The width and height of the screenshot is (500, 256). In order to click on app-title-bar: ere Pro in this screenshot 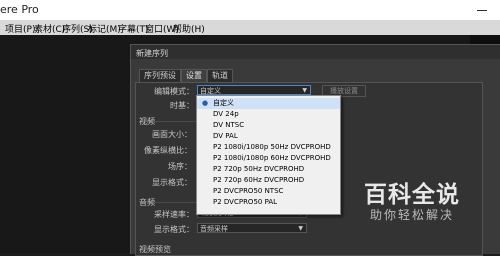, I will do `click(250, 10)`.